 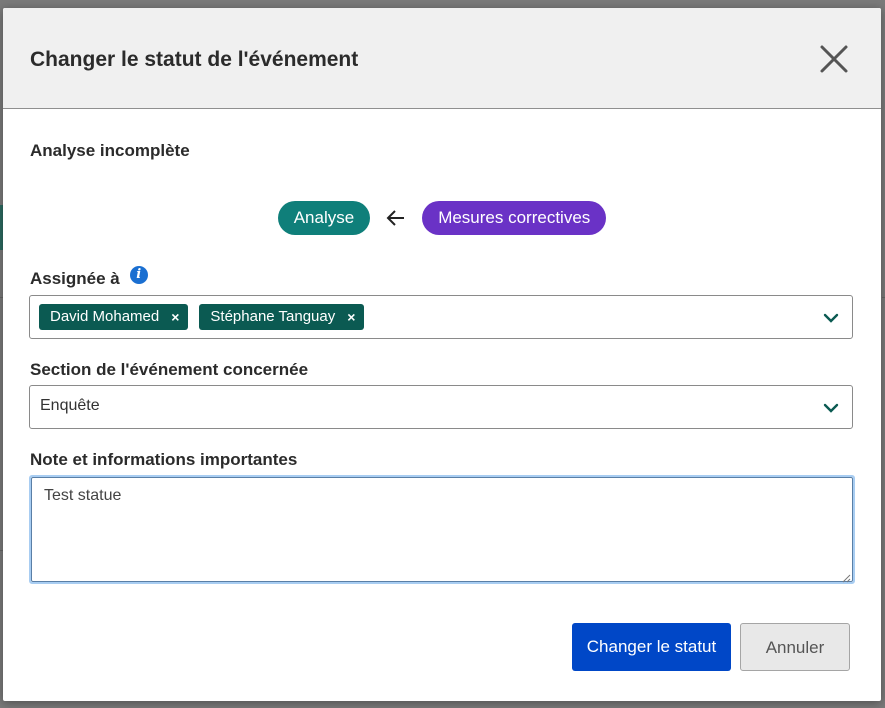 I want to click on cancel-button: Annuler, so click(x=795, y=647).